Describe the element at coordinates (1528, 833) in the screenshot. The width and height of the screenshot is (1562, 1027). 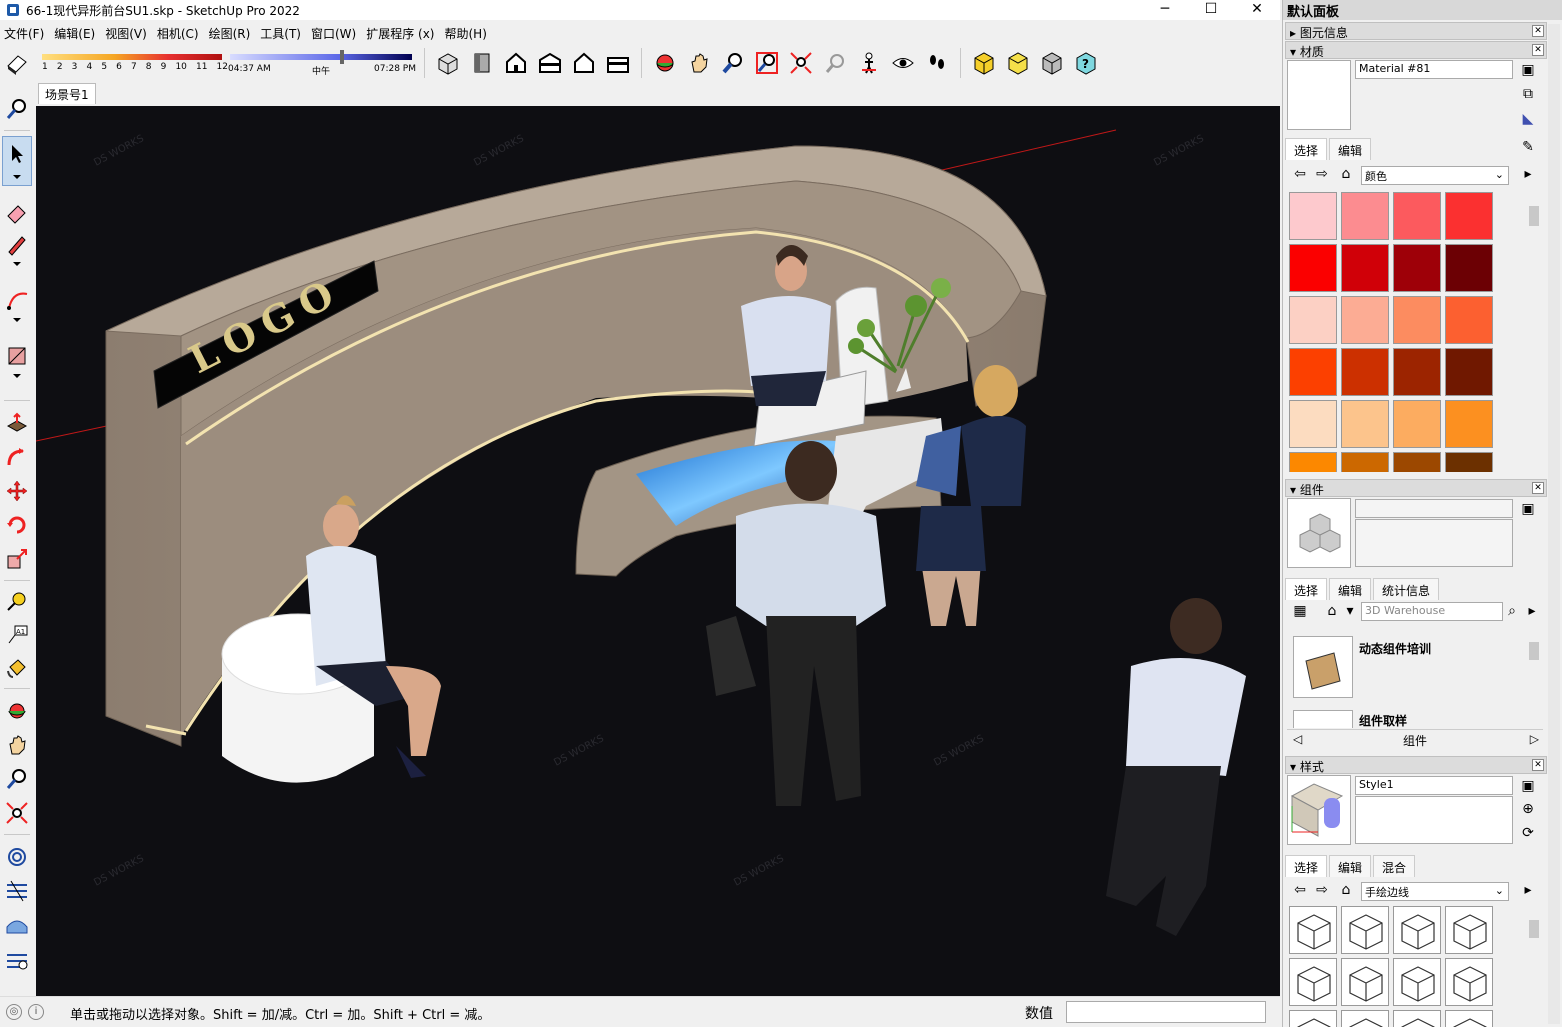
I see `refresh-icon: ⟳` at that location.